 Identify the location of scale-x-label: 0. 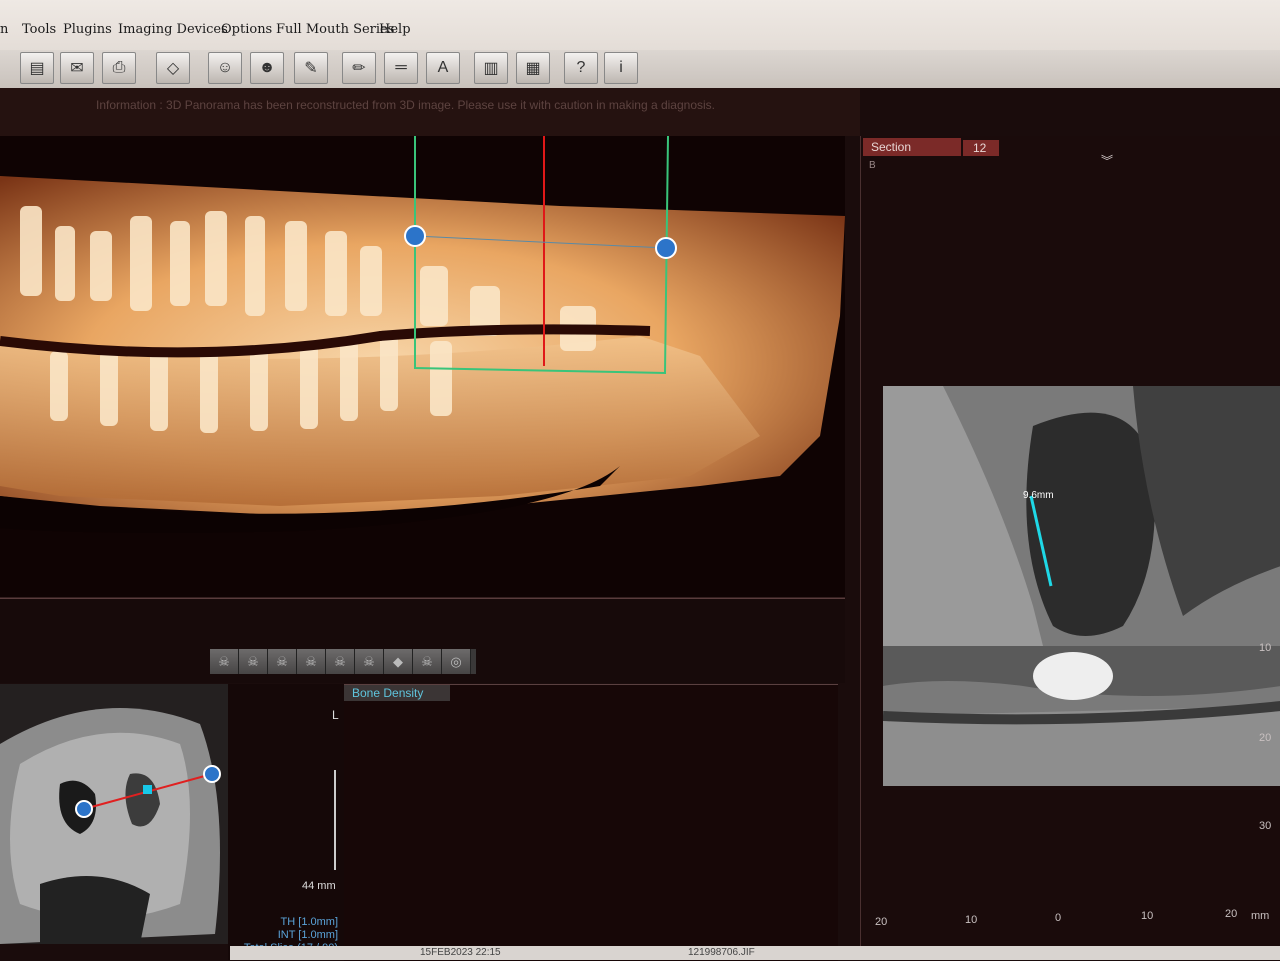
(1058, 918).